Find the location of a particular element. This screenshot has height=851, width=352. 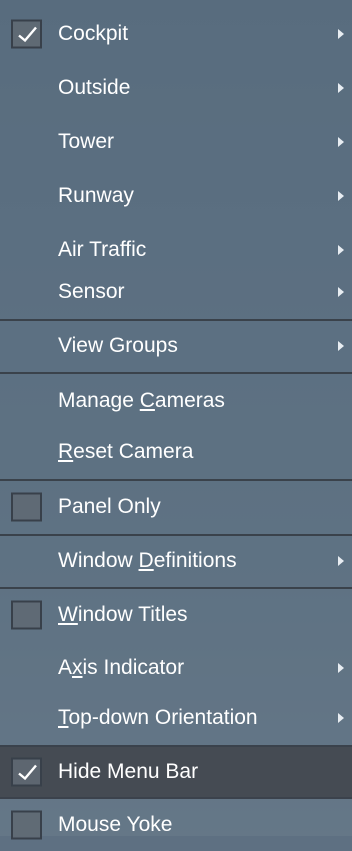

menu-item-label: Axis Indicator is located at coordinates (121, 667).